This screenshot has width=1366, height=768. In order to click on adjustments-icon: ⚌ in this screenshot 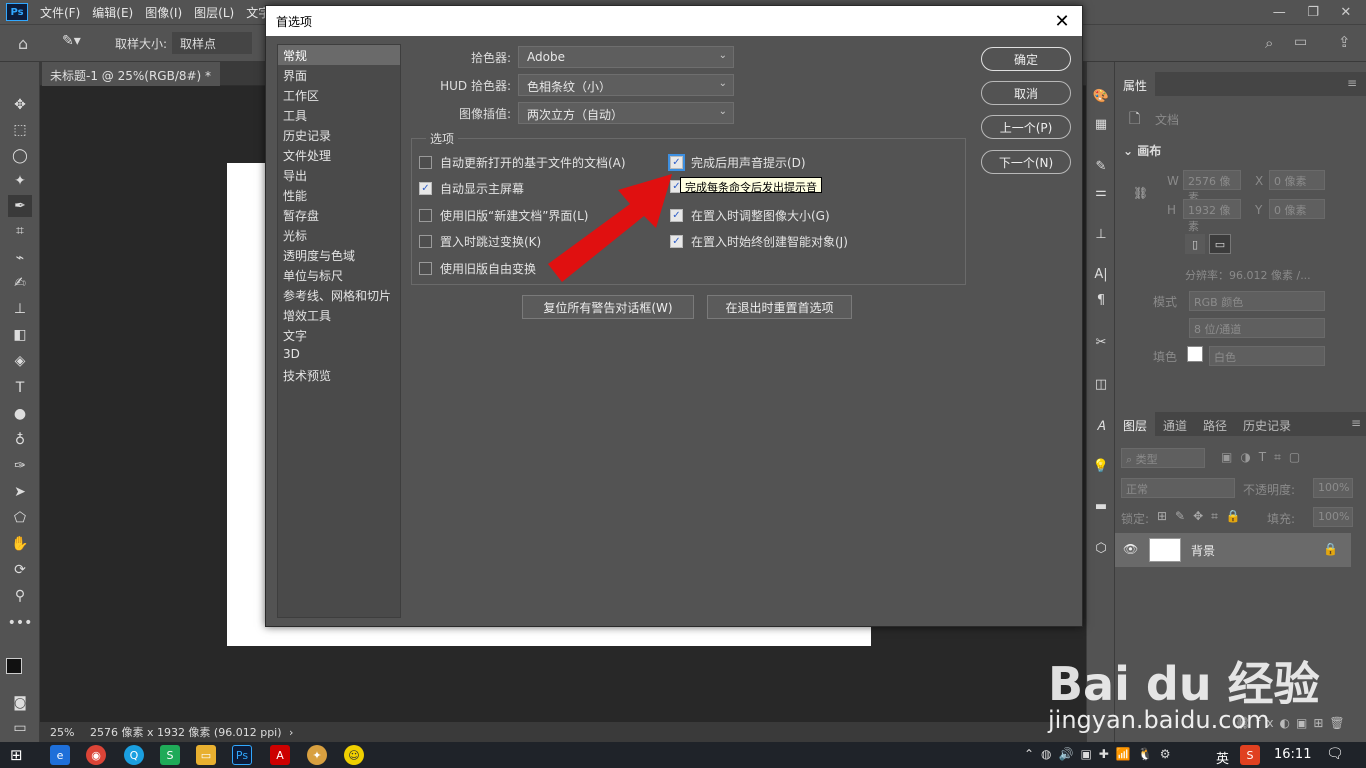, I will do `click(1101, 192)`.